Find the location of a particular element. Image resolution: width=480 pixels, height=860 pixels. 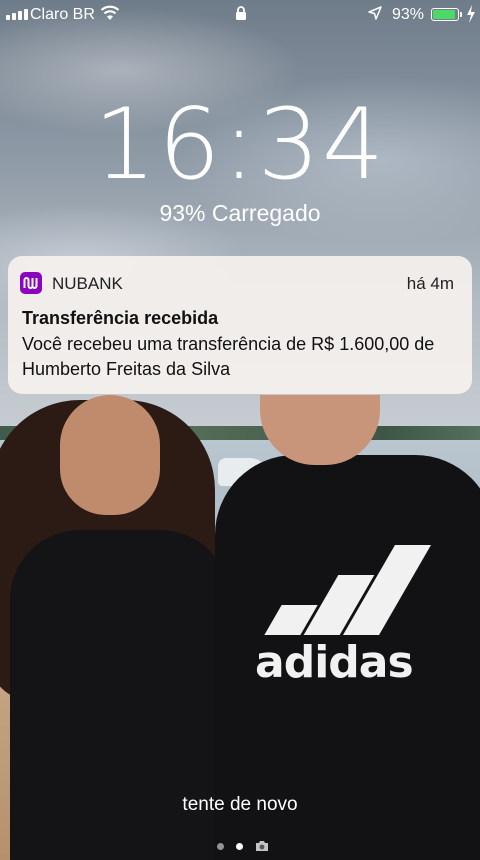

battery-icon is located at coordinates (445, 14).